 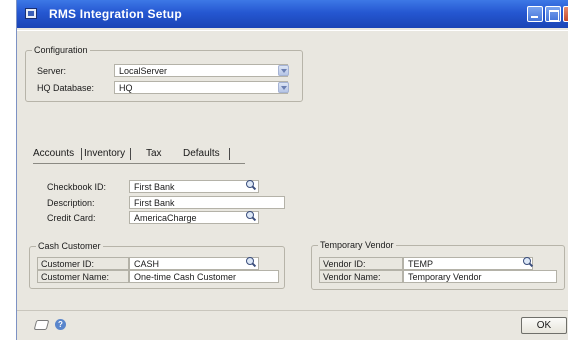 What do you see at coordinates (69, 246) in the screenshot?
I see `cash-customer-title: Cash Customer` at bounding box center [69, 246].